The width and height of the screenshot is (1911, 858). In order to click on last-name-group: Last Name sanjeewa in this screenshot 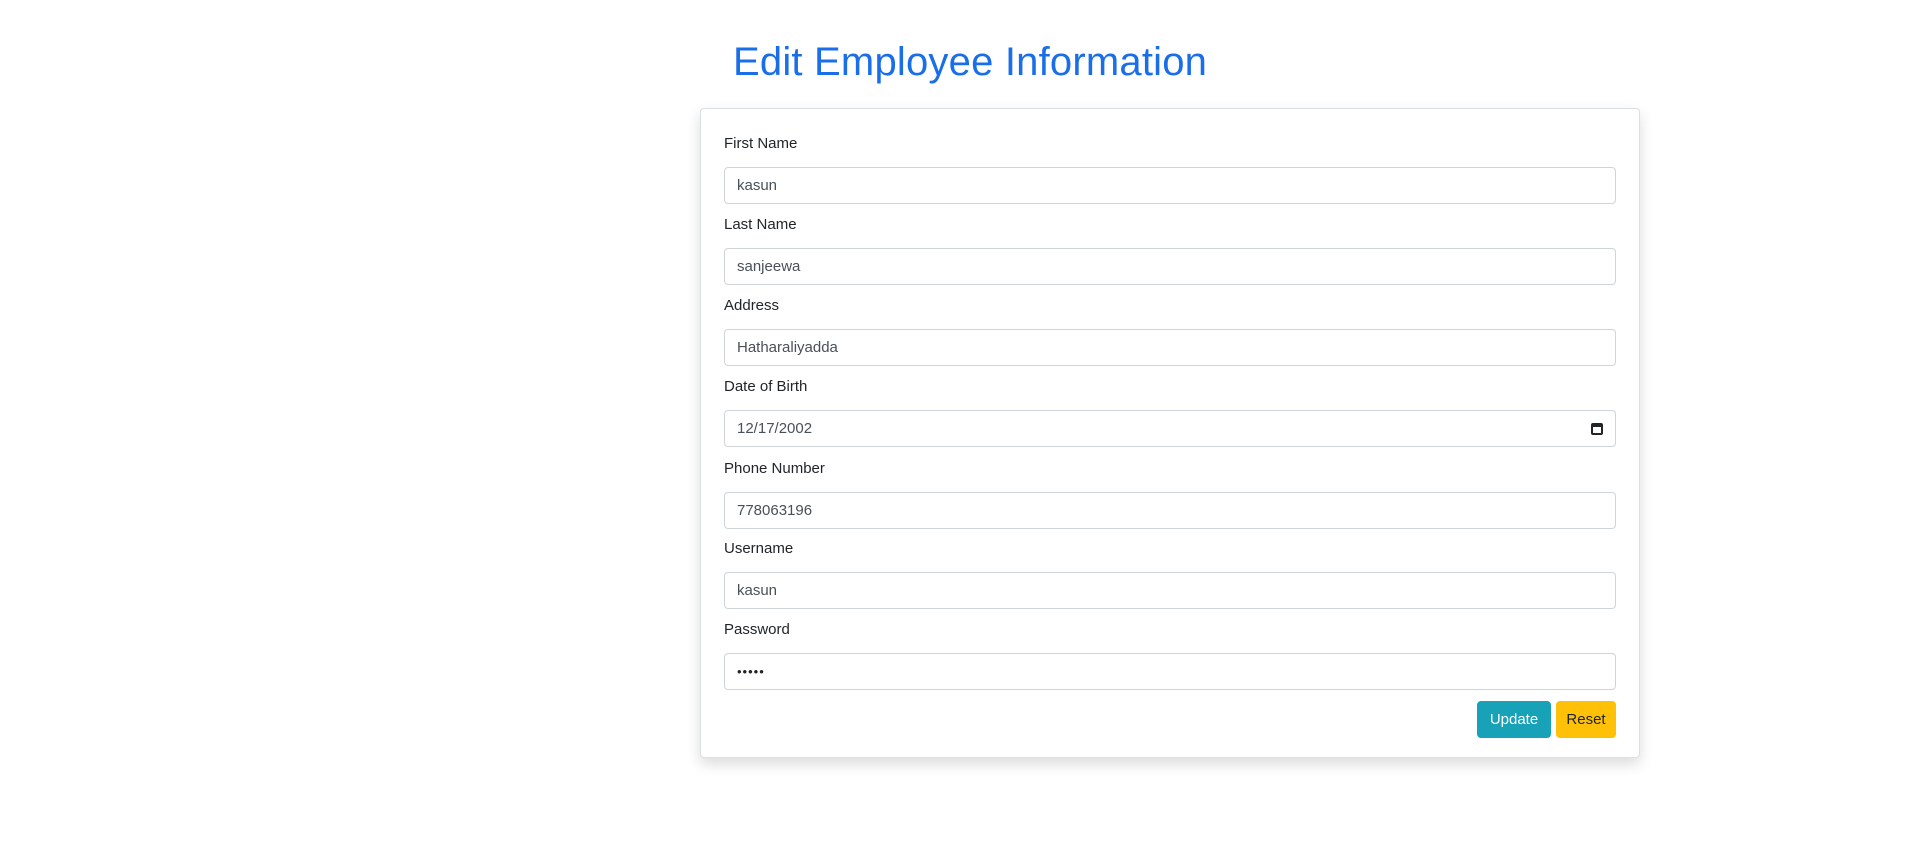, I will do `click(1170, 250)`.